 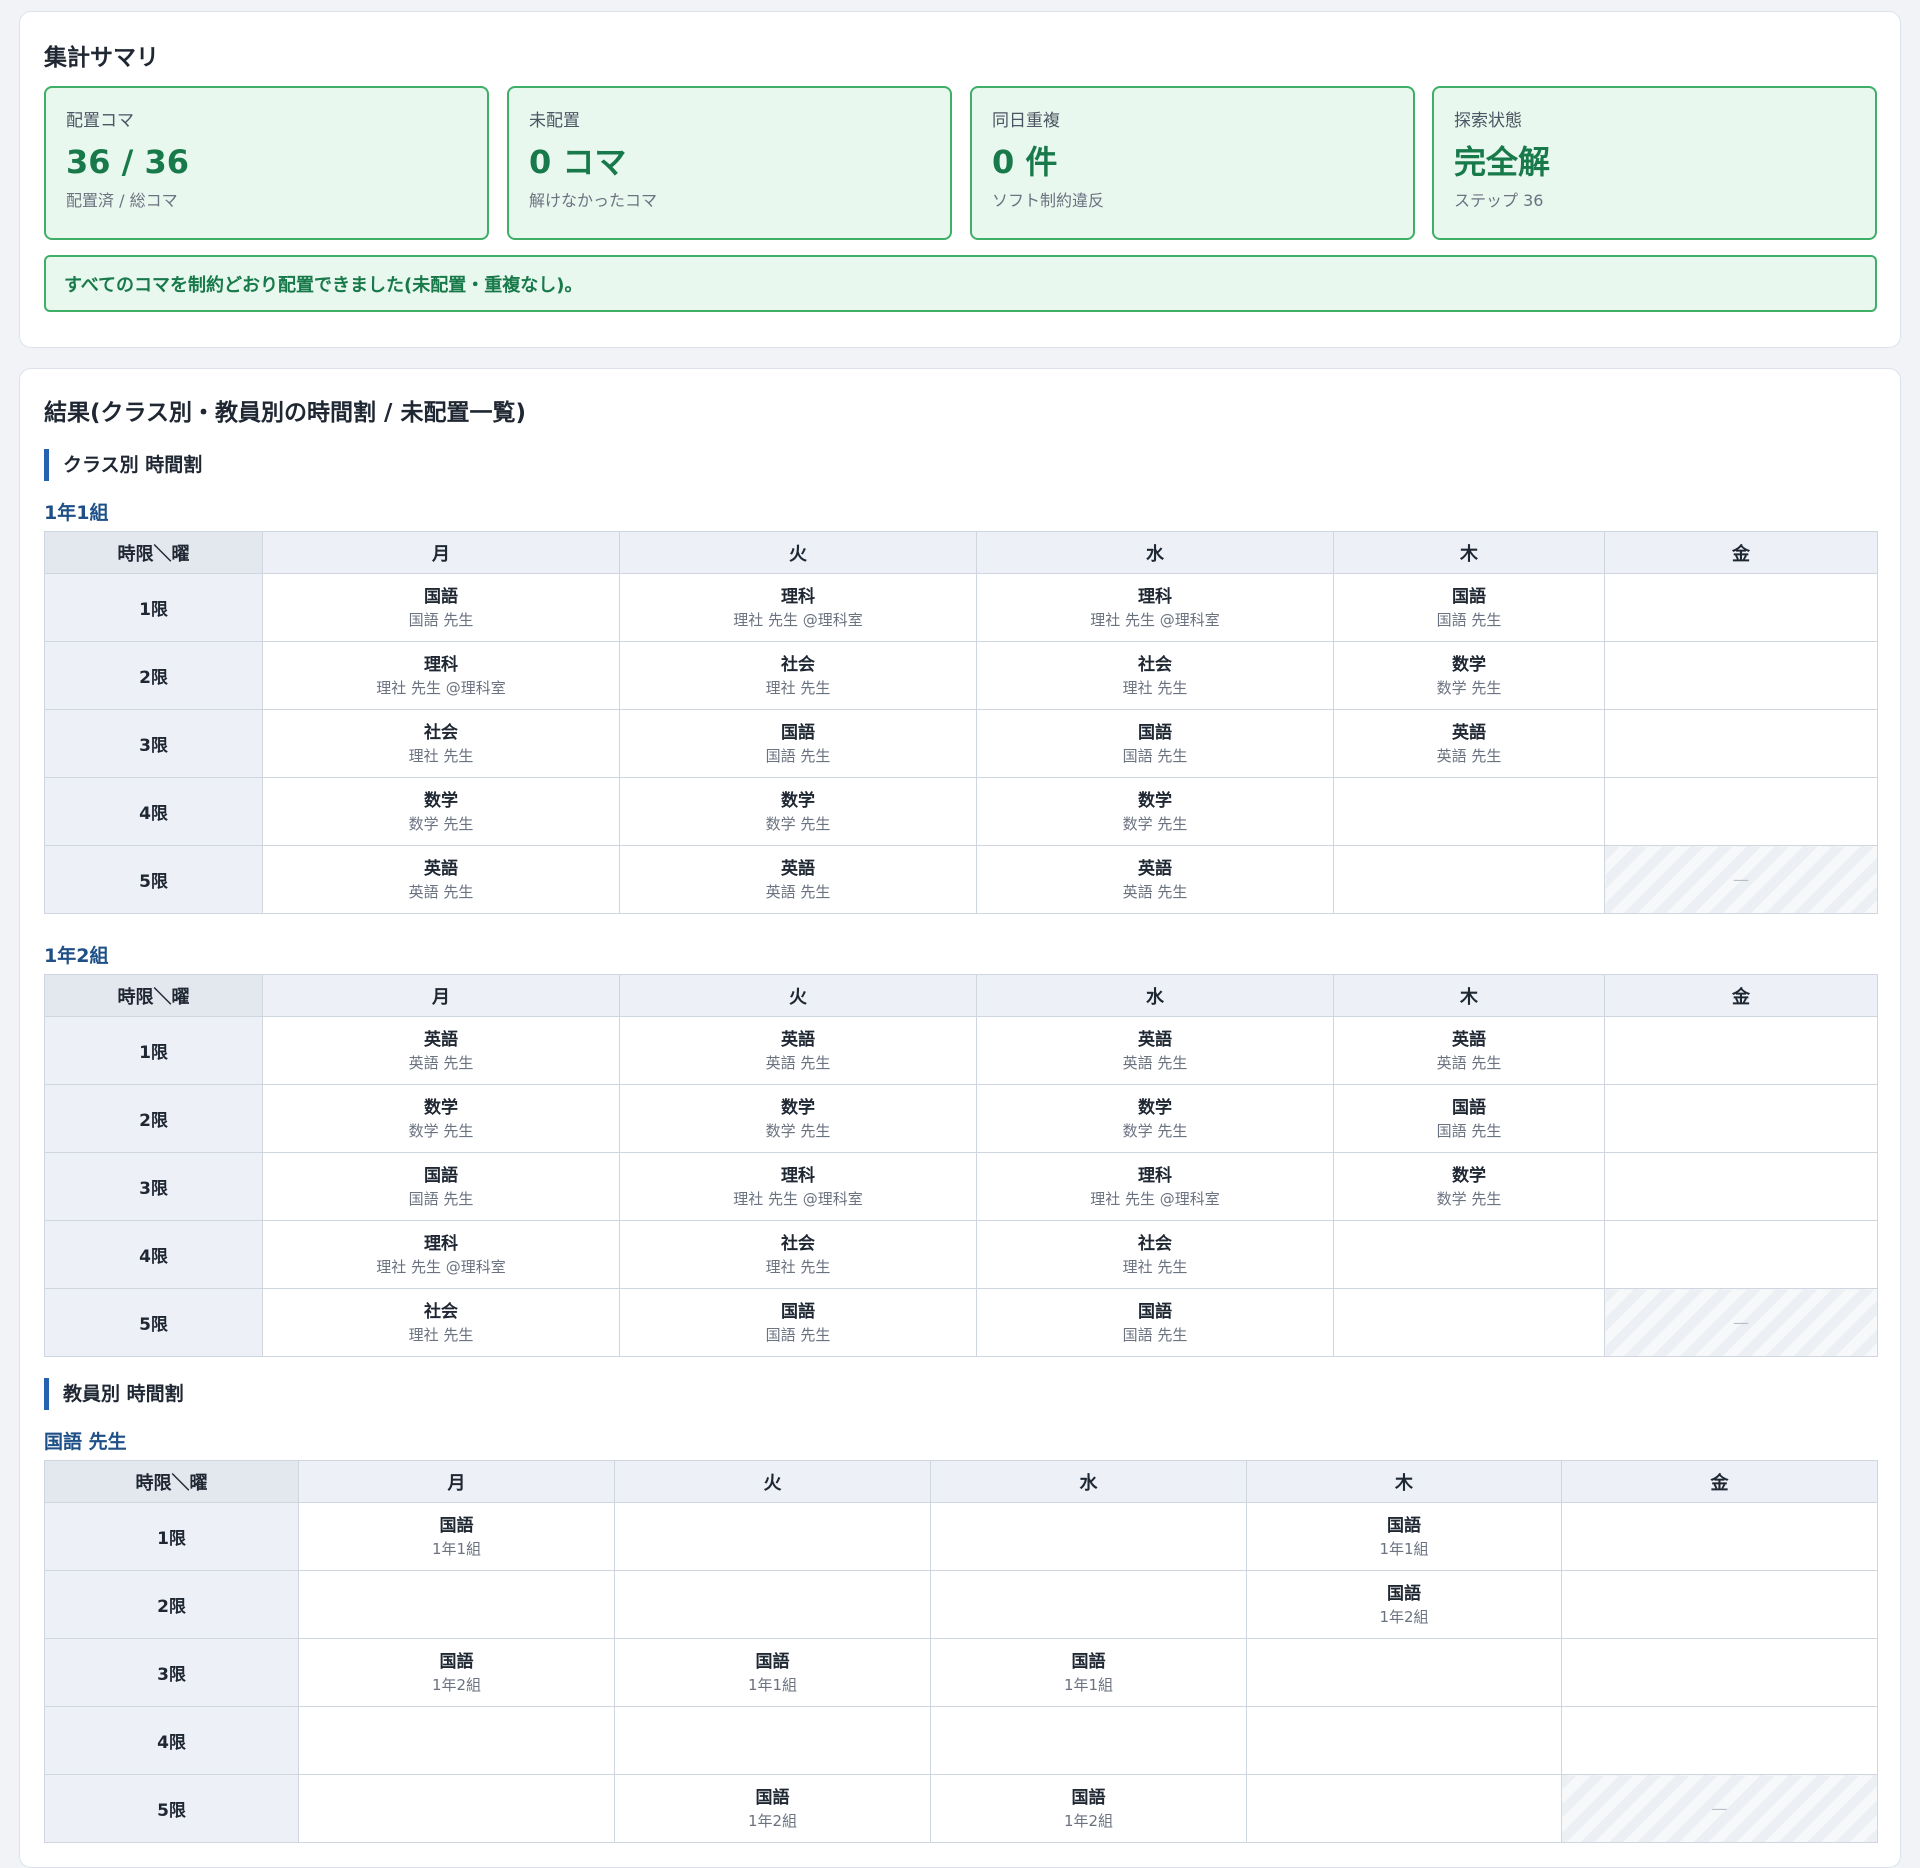 I want to click on day-header: 火, so click(x=772, y=1481).